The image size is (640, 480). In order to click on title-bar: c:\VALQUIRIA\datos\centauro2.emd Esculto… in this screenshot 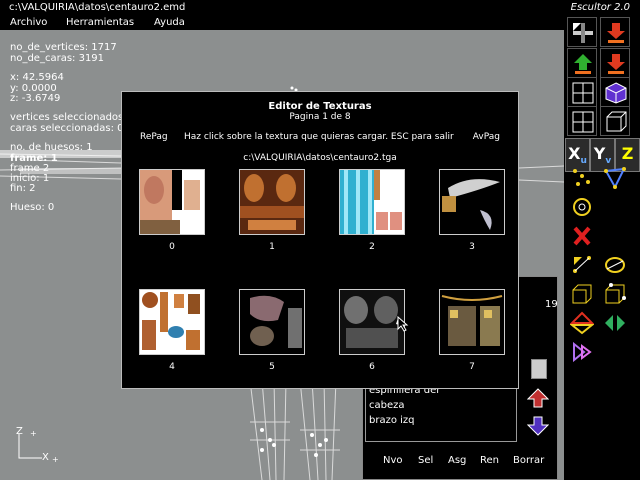, I will do `click(320, 7)`.